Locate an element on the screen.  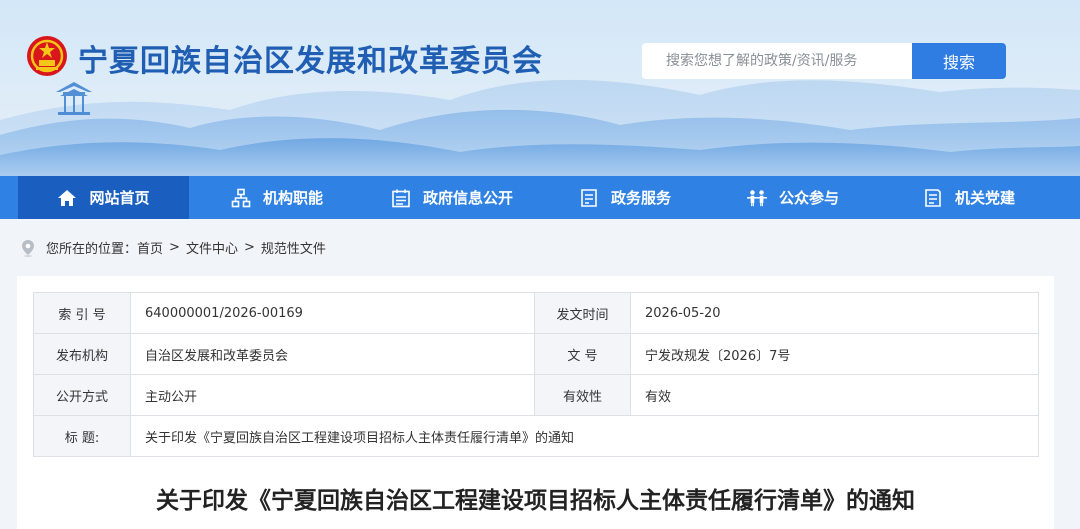
nav-item-label: 公众参与 is located at coordinates (808, 198).